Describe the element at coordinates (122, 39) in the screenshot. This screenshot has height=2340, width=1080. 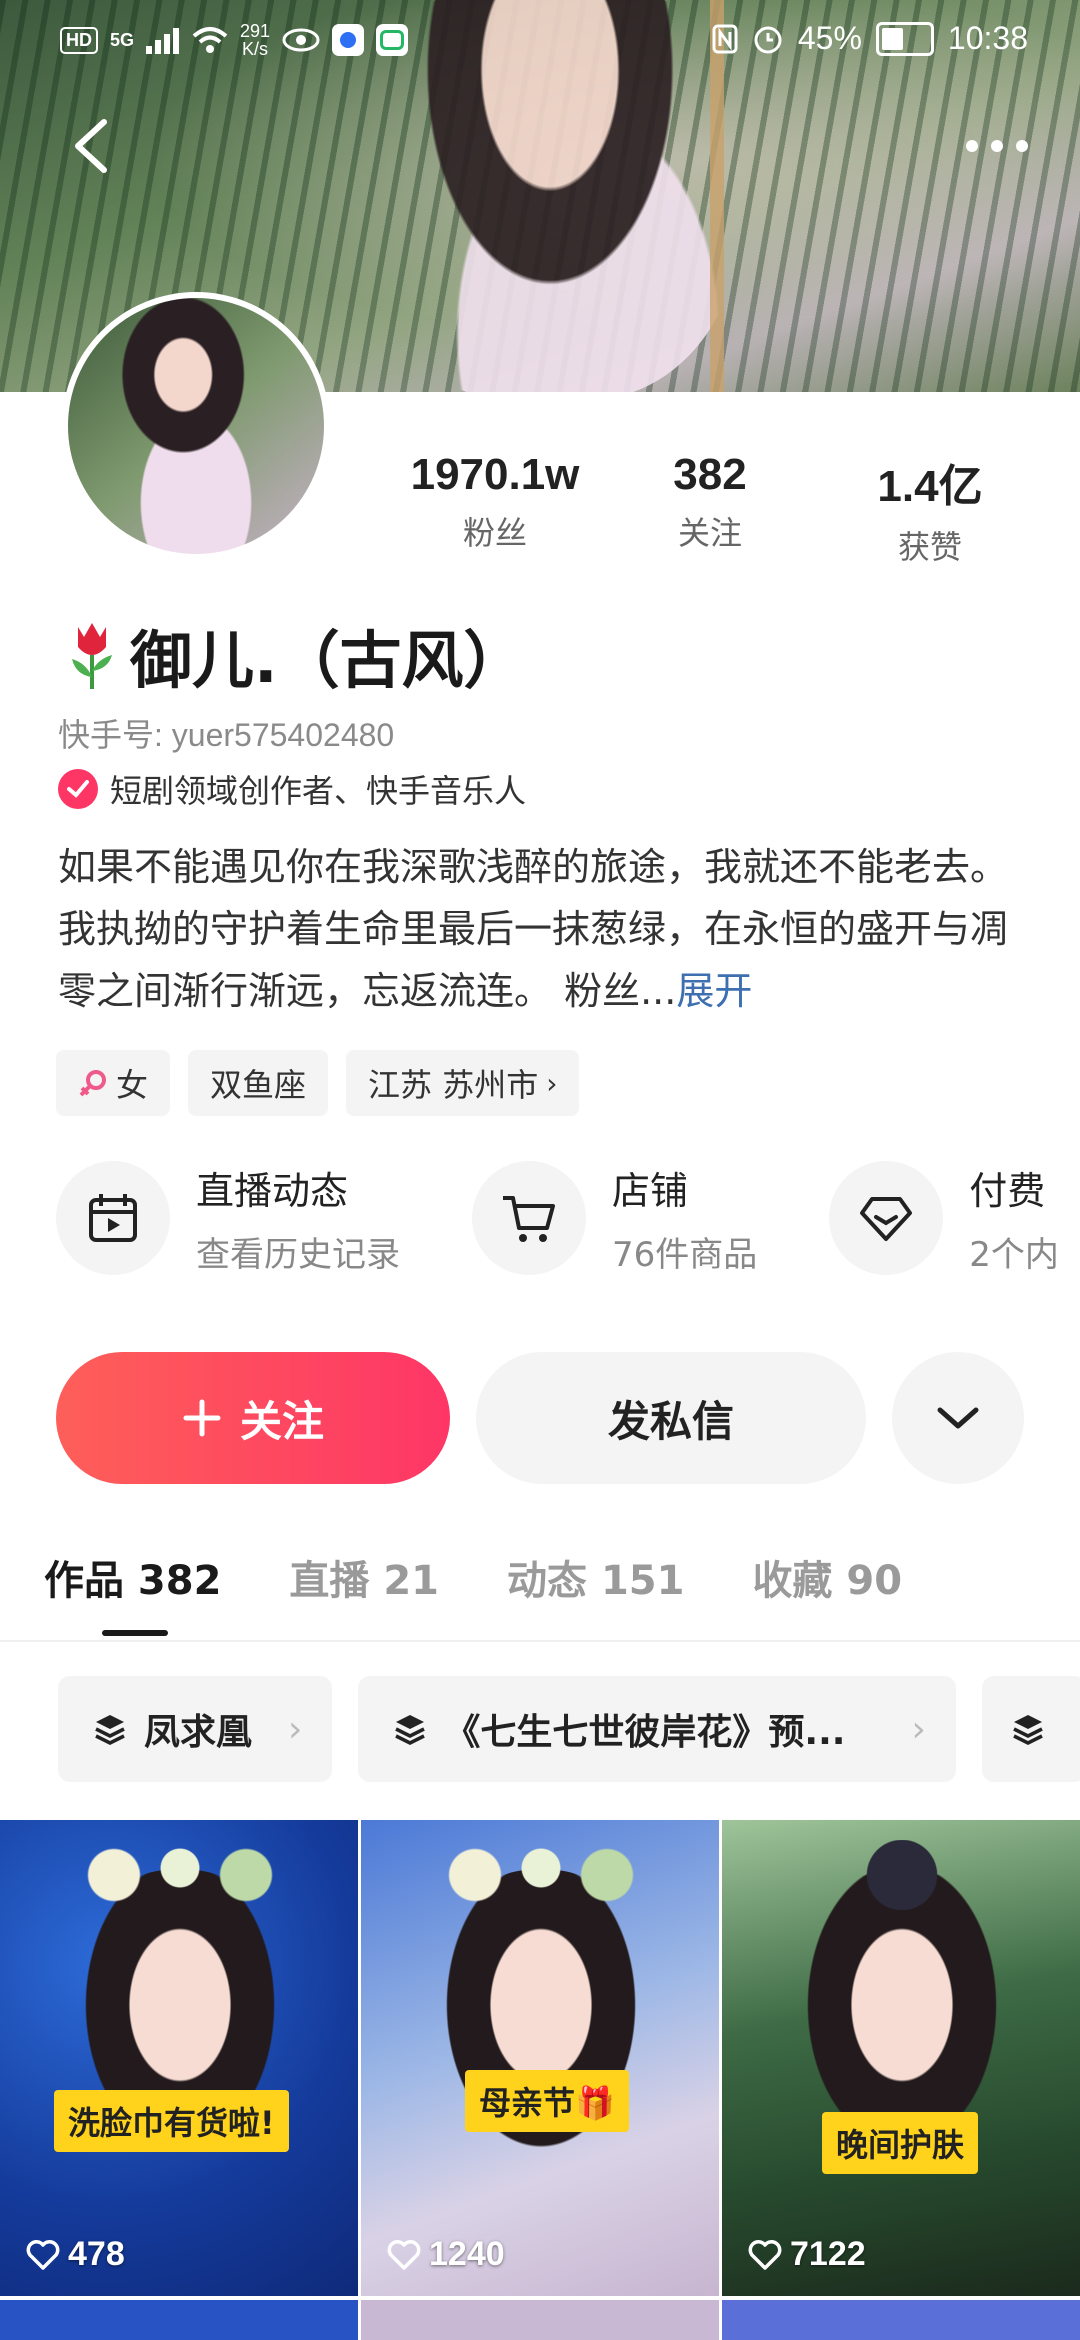
I see `signal-indicator: 5G` at that location.